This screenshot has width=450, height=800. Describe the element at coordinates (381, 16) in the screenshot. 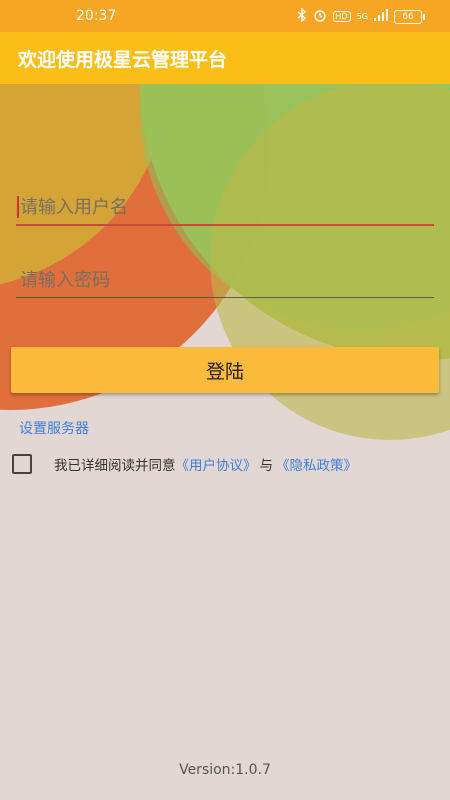

I see `signal-icon` at that location.